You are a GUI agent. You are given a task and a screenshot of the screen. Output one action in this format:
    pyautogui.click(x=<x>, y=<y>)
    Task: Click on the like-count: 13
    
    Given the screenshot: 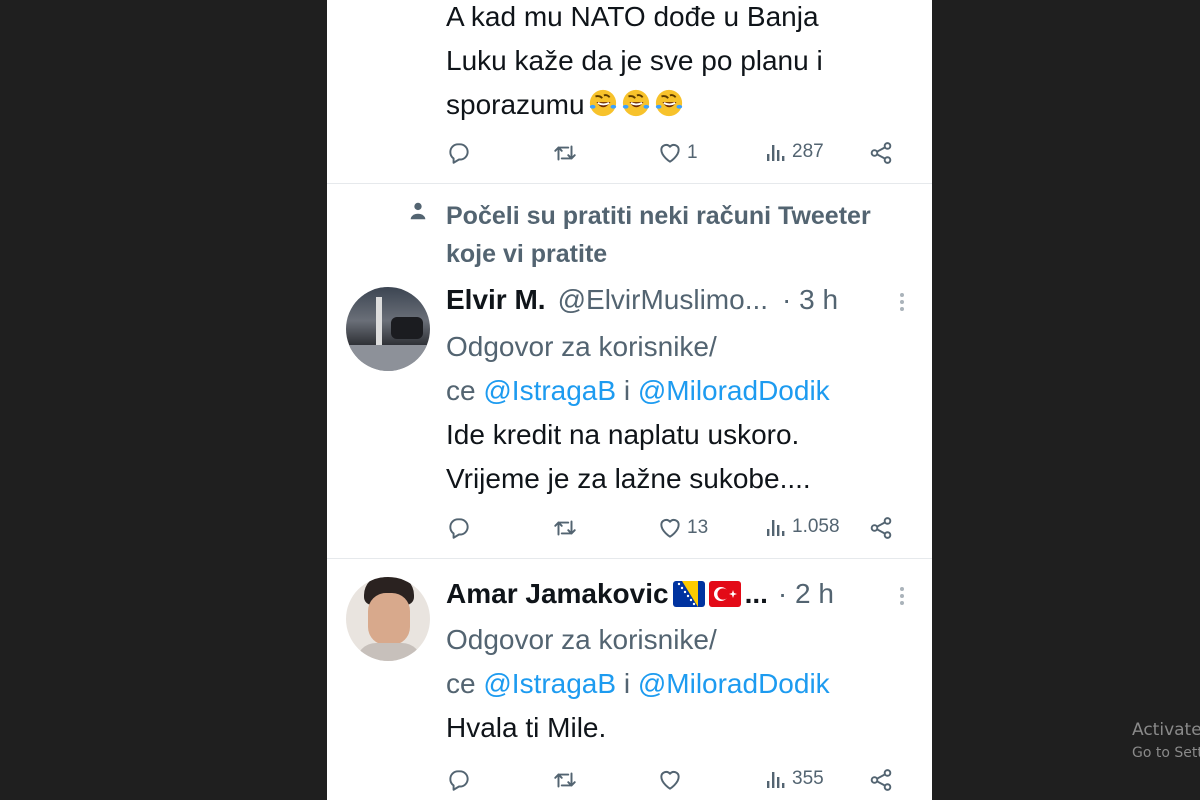 What is the action you would take?
    pyautogui.click(x=698, y=527)
    